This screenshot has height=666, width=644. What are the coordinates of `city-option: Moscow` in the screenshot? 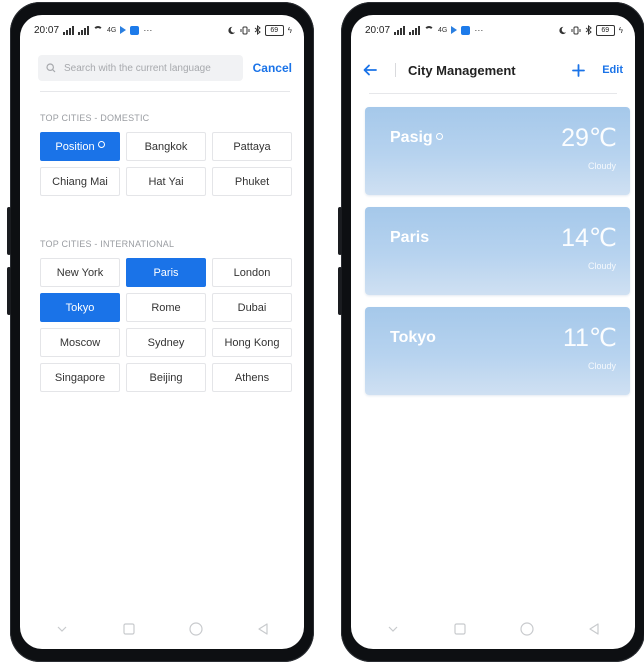 It's located at (80, 342).